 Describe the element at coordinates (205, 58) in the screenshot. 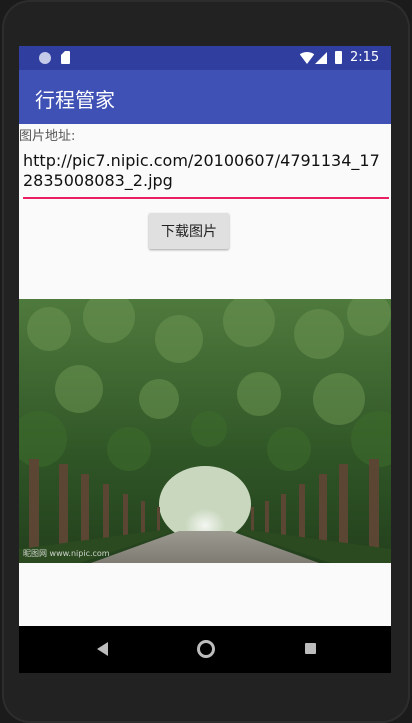

I see `status-bar: 2:15` at that location.